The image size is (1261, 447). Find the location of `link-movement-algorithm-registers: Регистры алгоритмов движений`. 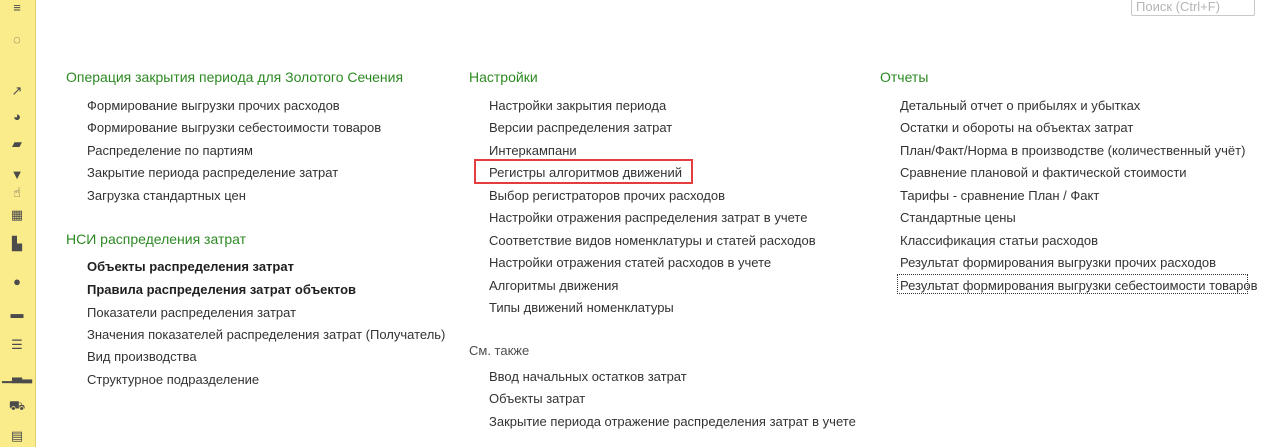

link-movement-algorithm-registers: Регистры алгоритмов движений is located at coordinates (585, 172).